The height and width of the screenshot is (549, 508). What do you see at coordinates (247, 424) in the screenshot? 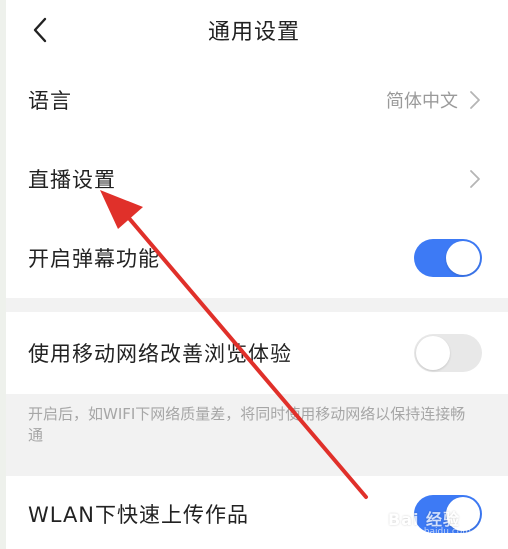
I see `mobile-network-hint: 开启后，如WIFI下网络质量差，将同时使用移动网络以保持连接畅通` at bounding box center [247, 424].